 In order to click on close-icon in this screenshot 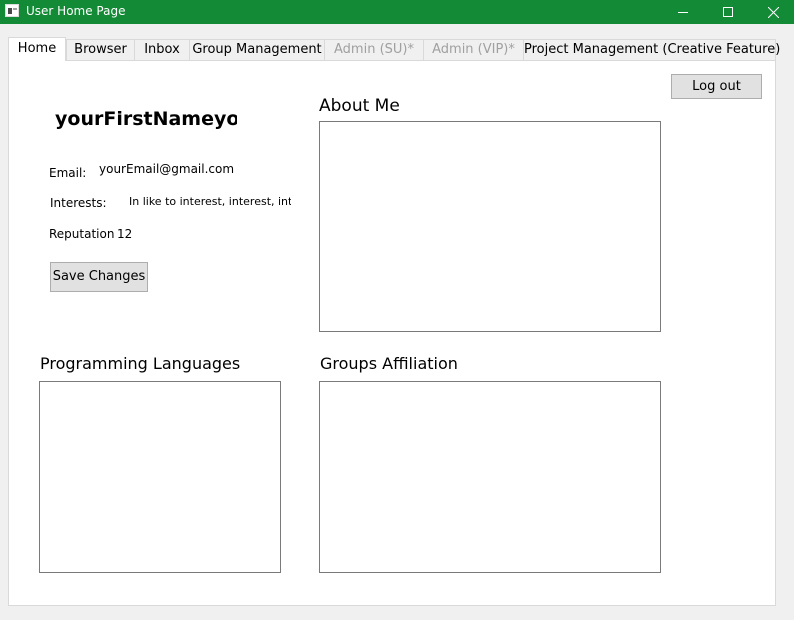, I will do `click(773, 12)`.